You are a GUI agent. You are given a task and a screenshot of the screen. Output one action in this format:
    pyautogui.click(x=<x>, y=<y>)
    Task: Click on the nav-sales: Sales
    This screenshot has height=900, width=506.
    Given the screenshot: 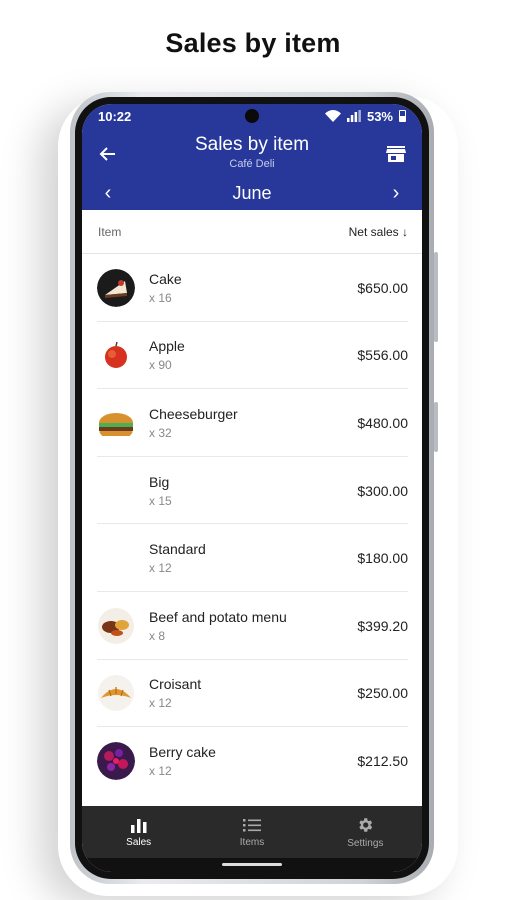 What is the action you would take?
    pyautogui.click(x=138, y=832)
    